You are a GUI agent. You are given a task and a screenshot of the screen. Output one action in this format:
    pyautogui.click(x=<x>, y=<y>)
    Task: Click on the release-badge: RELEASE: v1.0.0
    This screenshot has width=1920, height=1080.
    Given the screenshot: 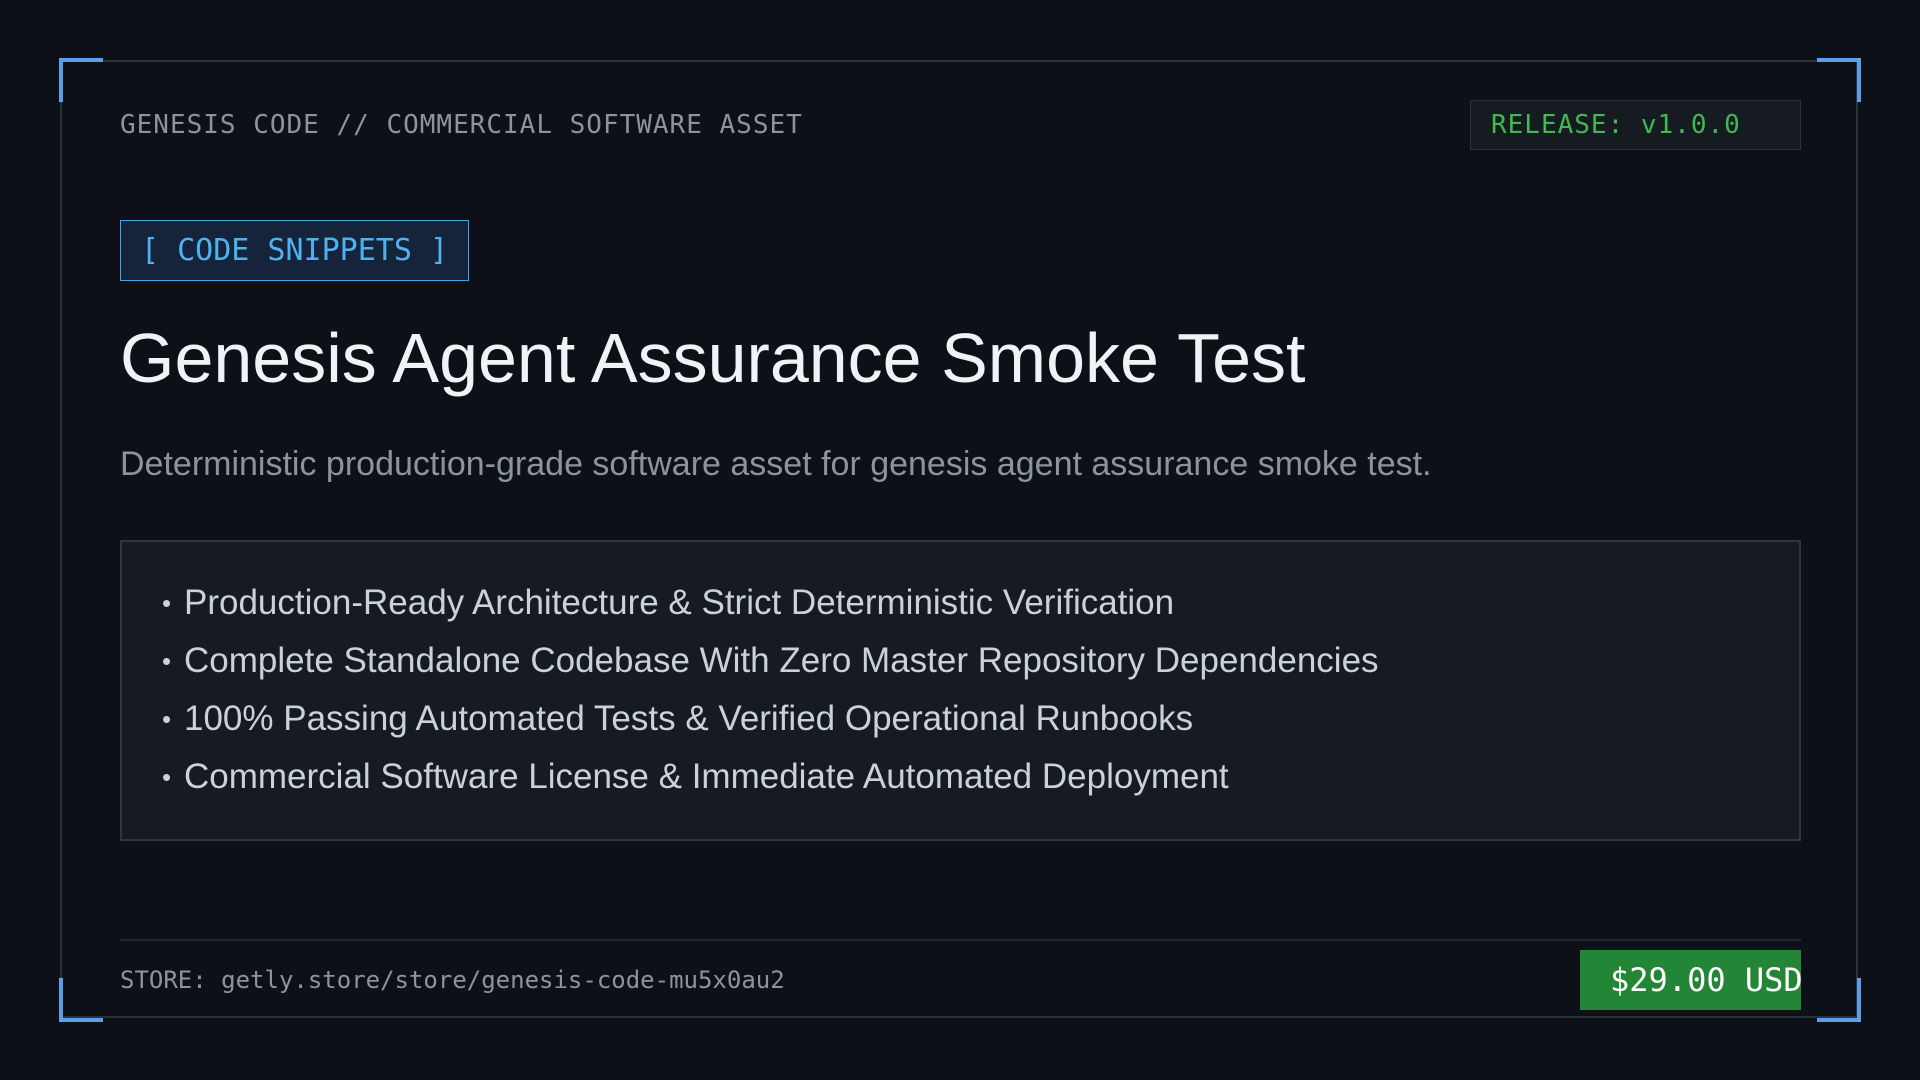 What is the action you would take?
    pyautogui.click(x=1635, y=125)
    